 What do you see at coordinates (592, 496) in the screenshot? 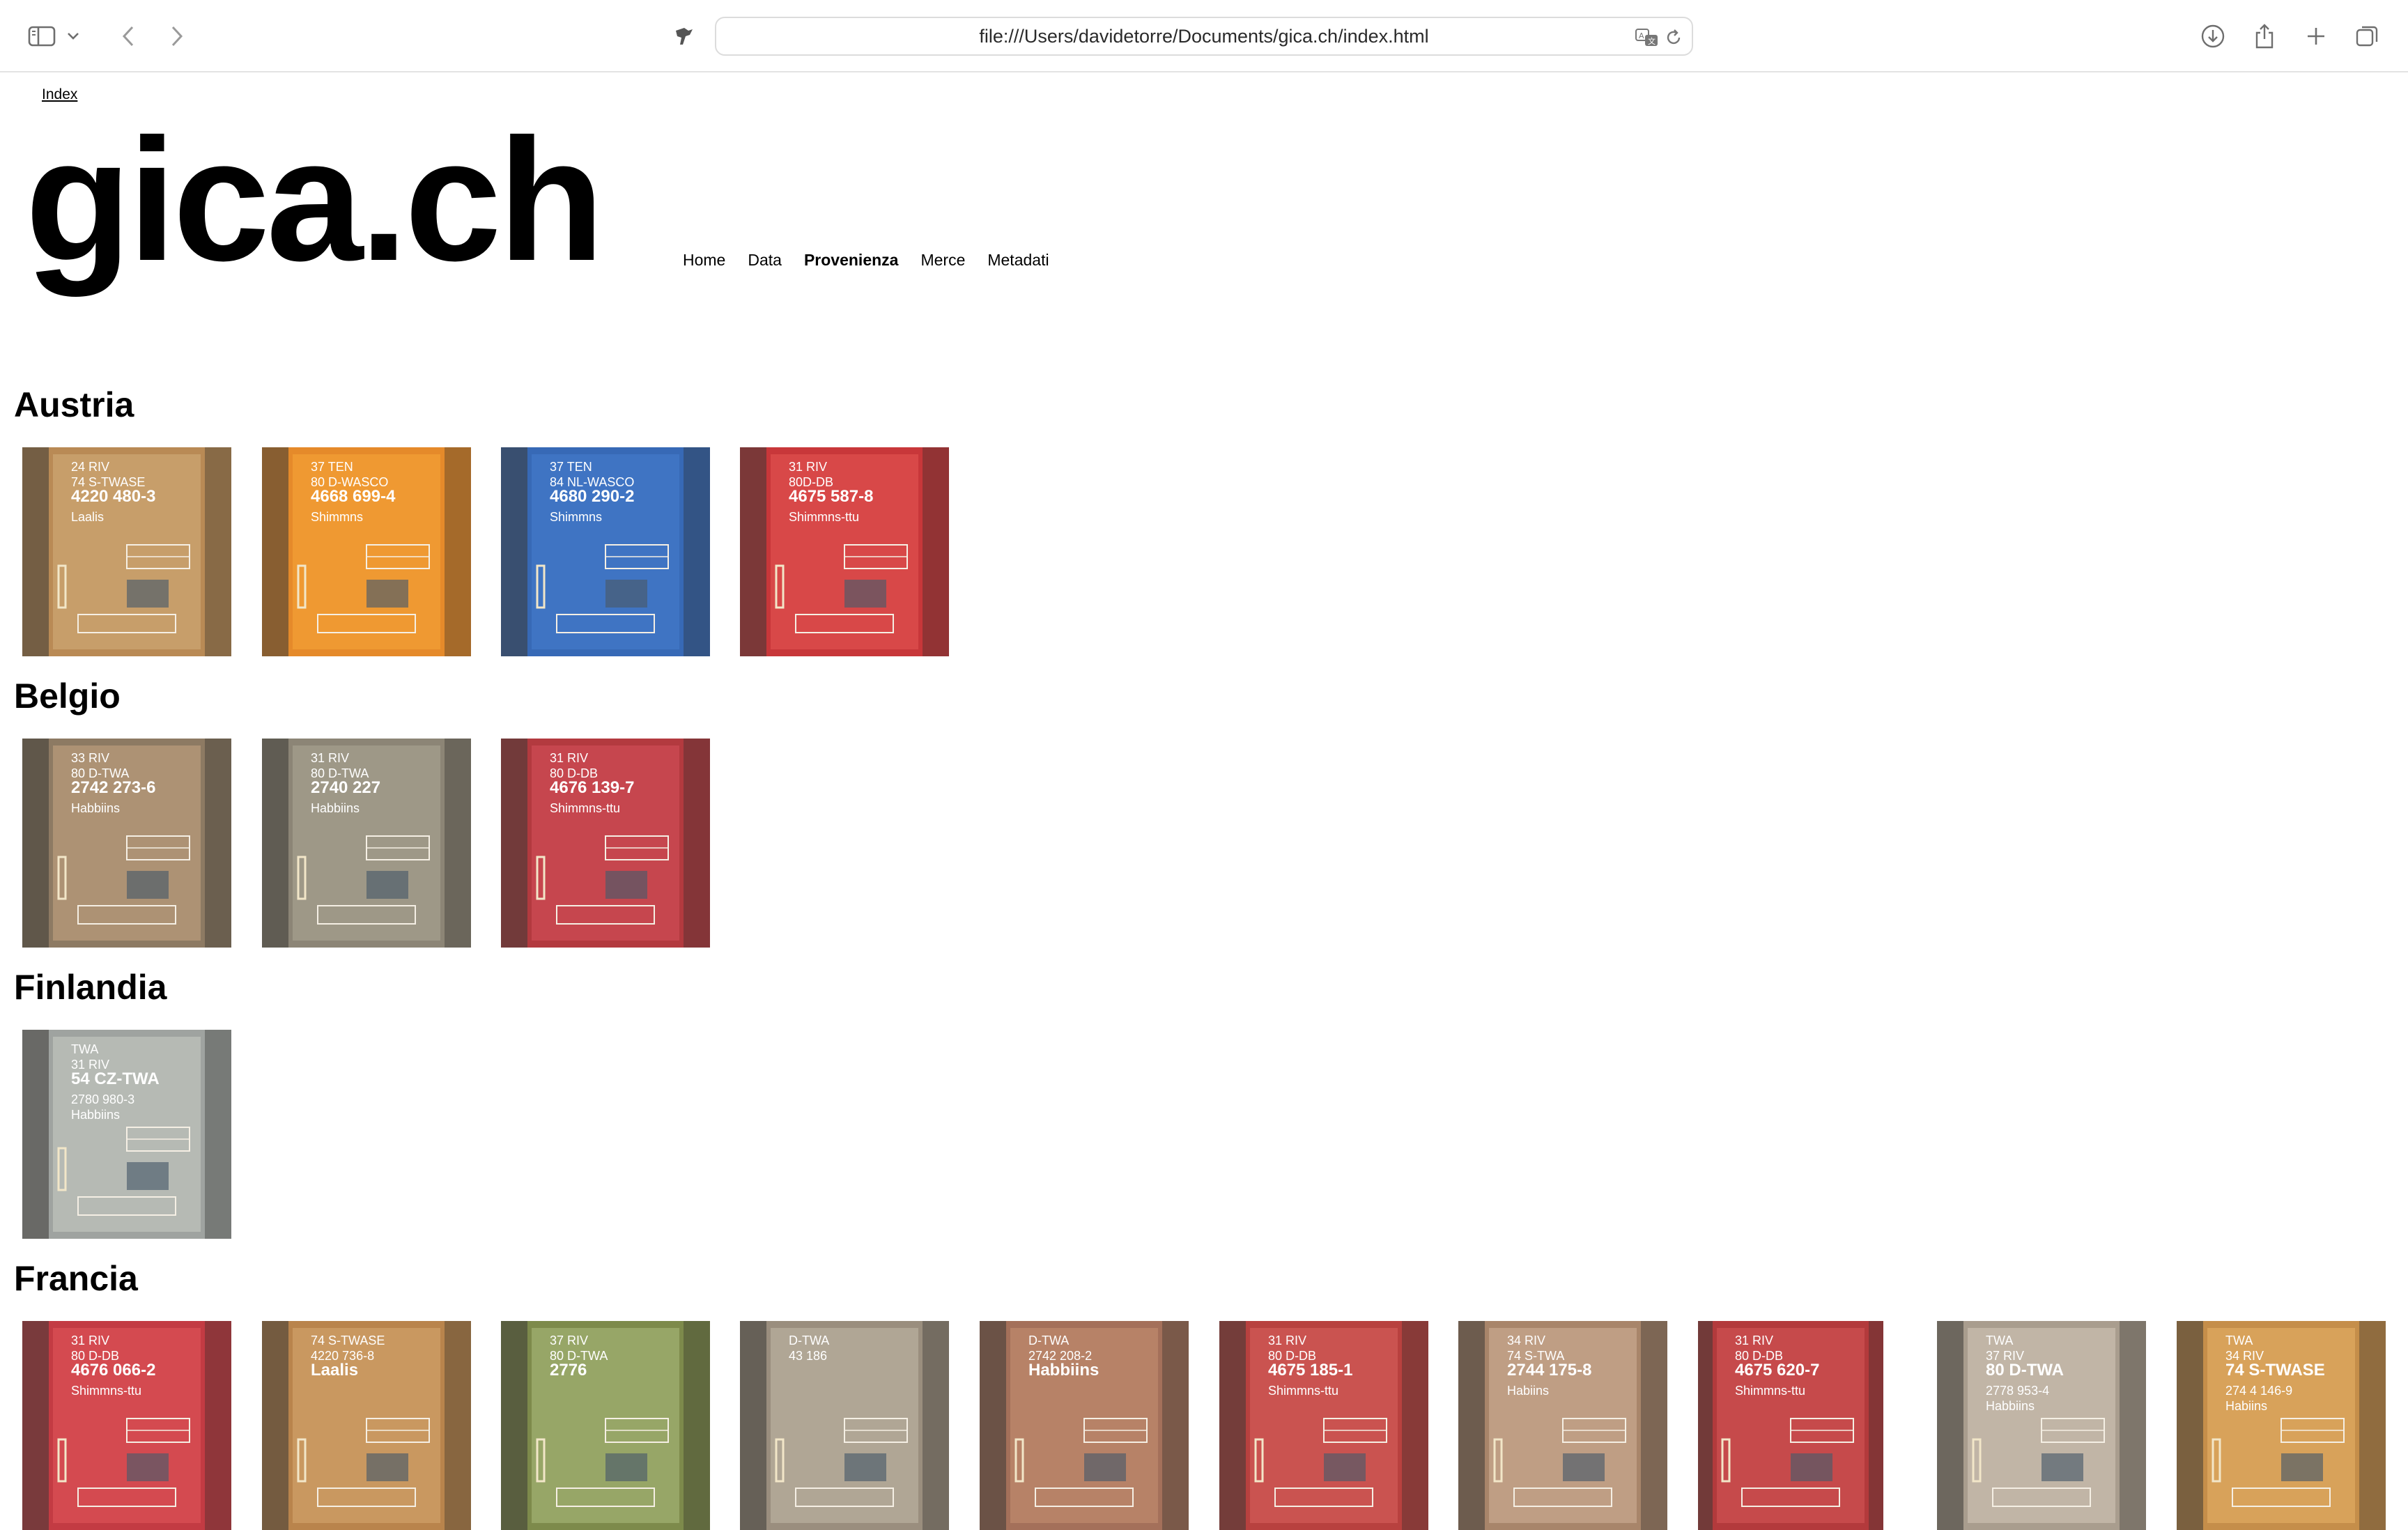
I see `wagon-stencil-text: 4680 290-2` at bounding box center [592, 496].